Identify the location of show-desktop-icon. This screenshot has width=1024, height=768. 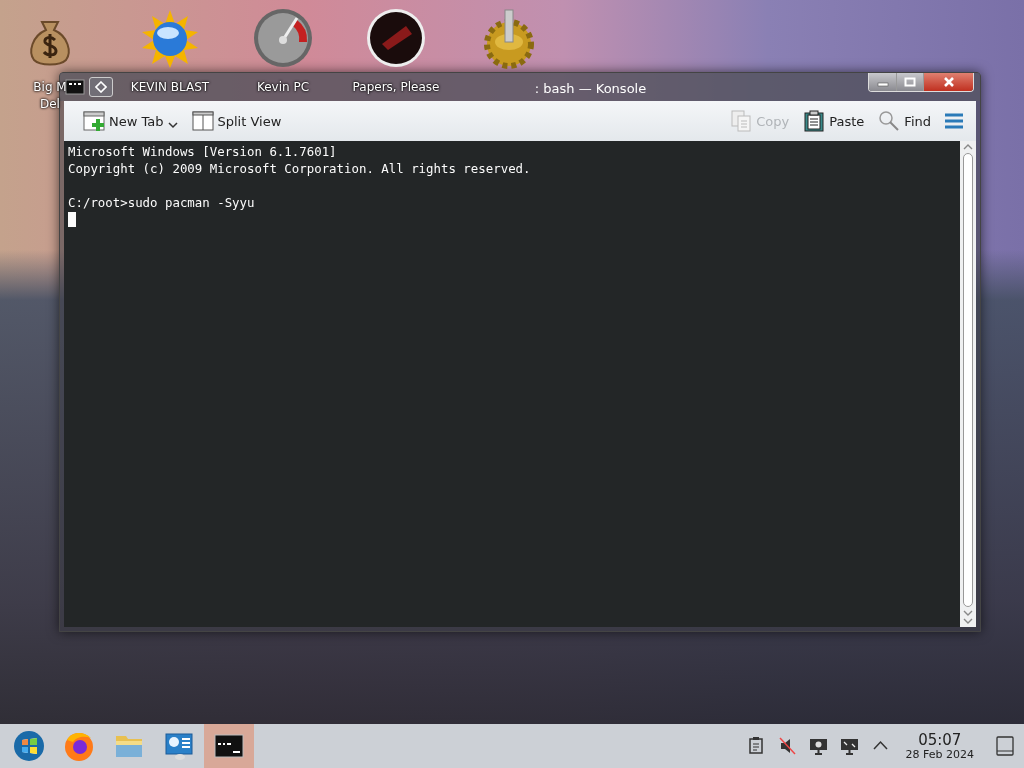
(1005, 746).